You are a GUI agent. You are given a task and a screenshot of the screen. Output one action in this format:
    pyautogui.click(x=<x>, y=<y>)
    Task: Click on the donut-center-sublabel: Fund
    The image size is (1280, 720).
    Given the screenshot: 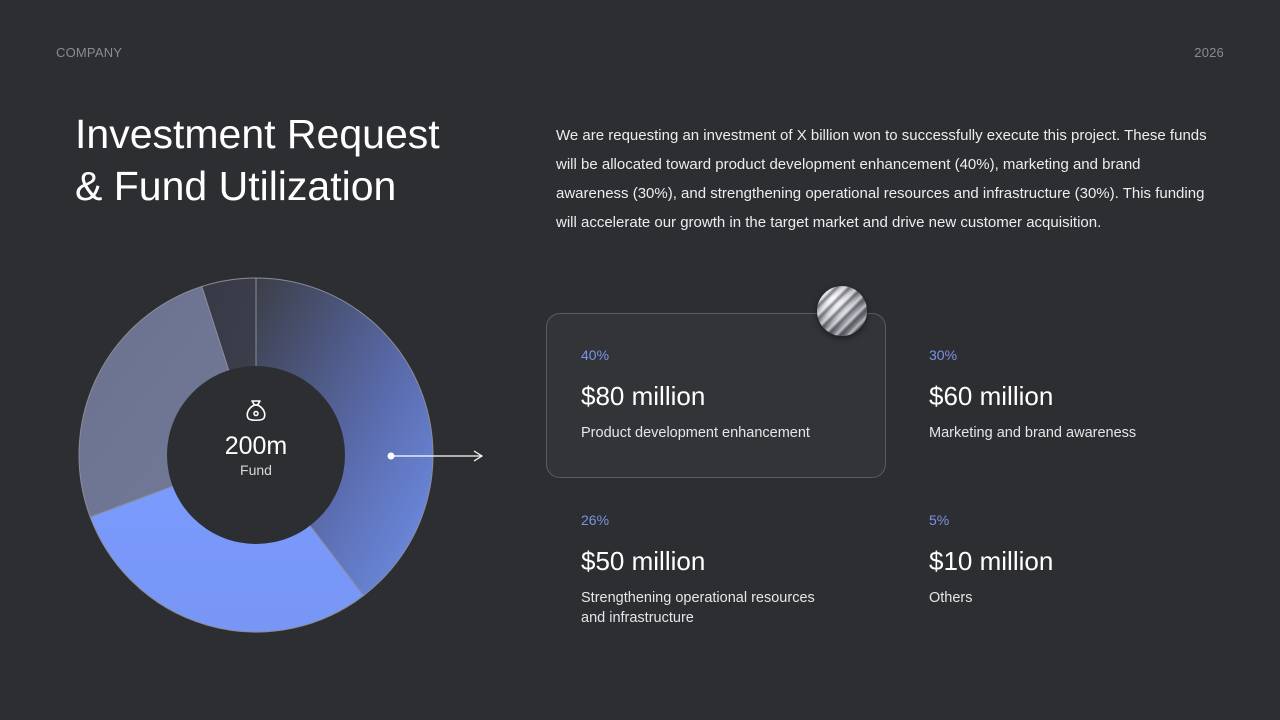 What is the action you would take?
    pyautogui.click(x=256, y=470)
    